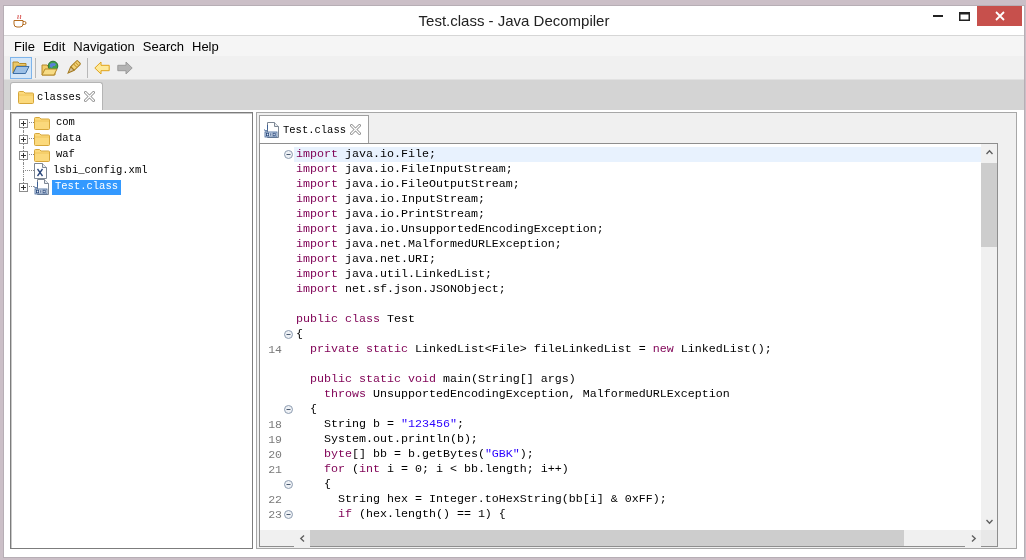 Image resolution: width=1026 pixels, height=560 pixels. Describe the element at coordinates (501, 499) in the screenshot. I see `code-line: String hex = Integer.toHexString(bb[i] & 0xFF);` at that location.